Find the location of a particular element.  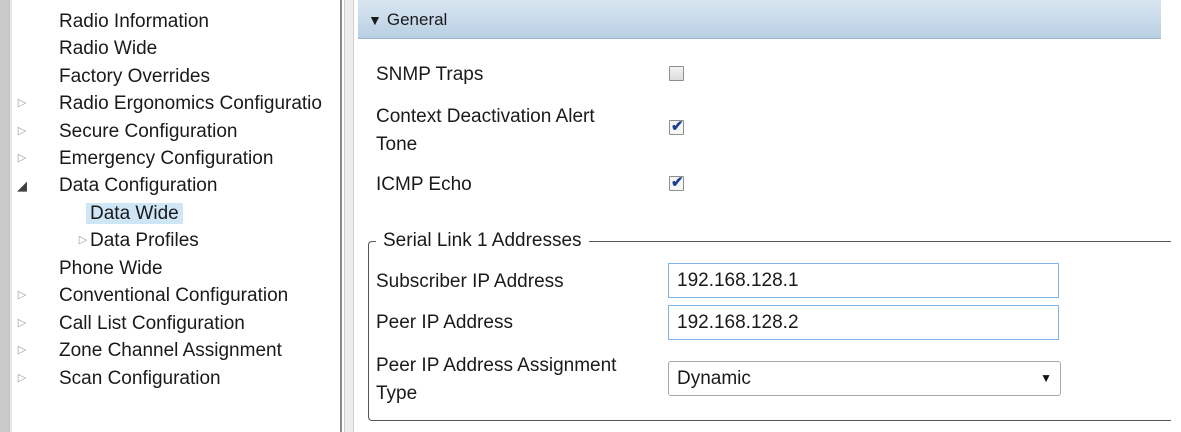

tree-item-zone-channel-assignment: ▷ Zone Channel Assignment is located at coordinates (150, 350).